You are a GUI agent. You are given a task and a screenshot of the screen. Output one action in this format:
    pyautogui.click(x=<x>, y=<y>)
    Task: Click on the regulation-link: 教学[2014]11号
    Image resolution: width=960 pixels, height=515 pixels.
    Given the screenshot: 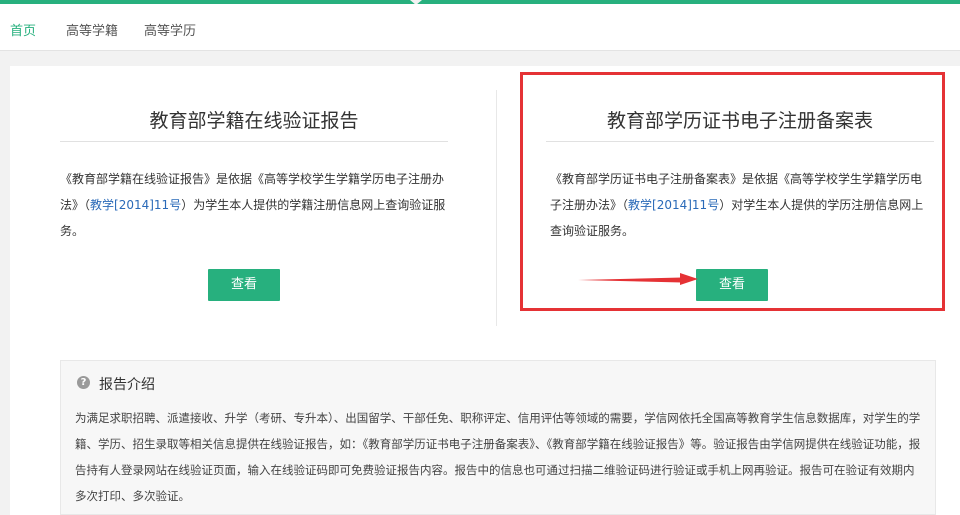 What is the action you would take?
    pyautogui.click(x=135, y=205)
    